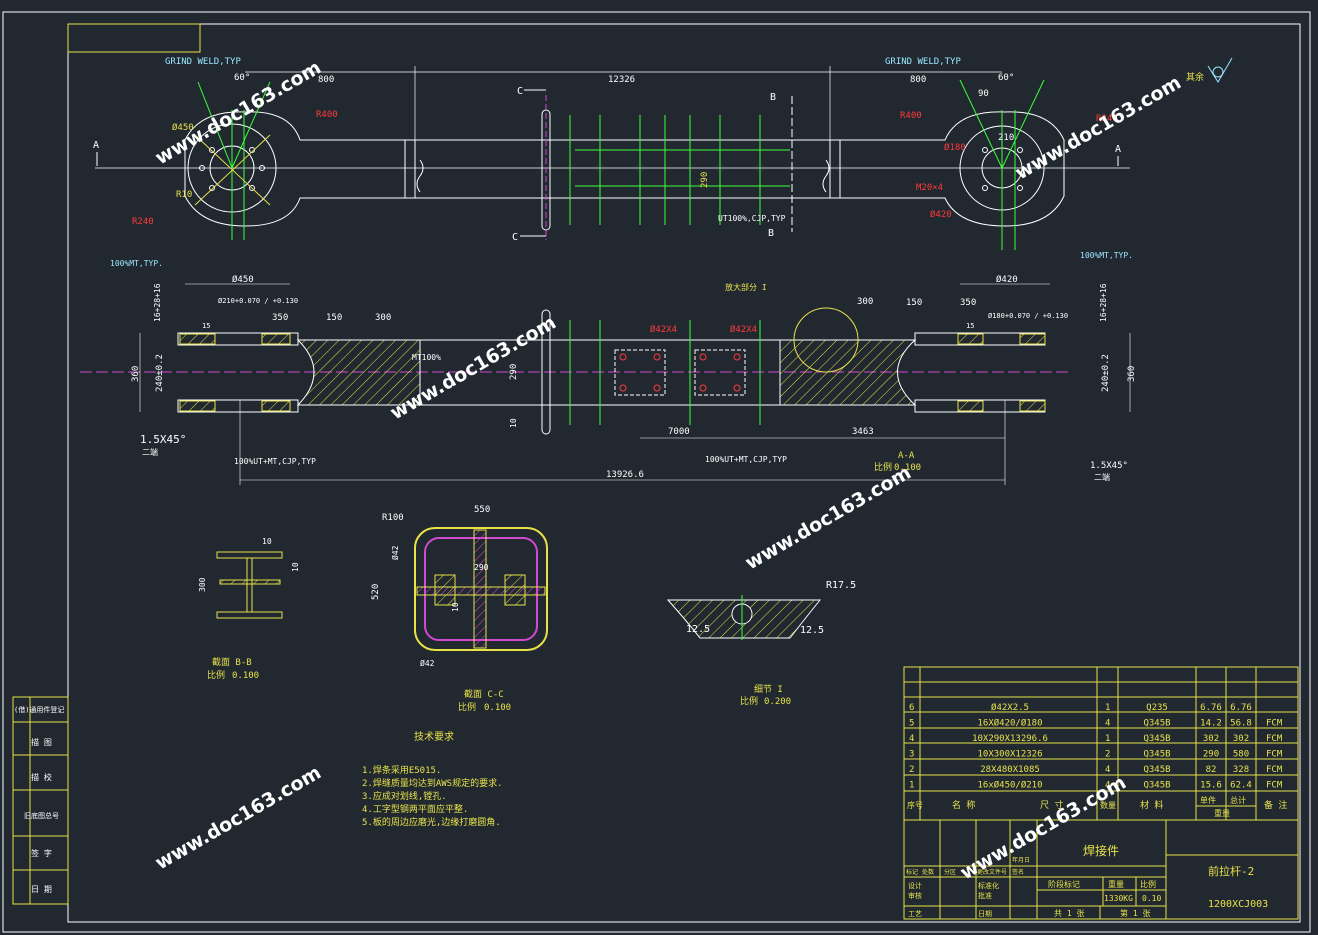  Describe the element at coordinates (401, 770) in the screenshot. I see `tech-item-1: 1.焊条采用E5015.` at that location.